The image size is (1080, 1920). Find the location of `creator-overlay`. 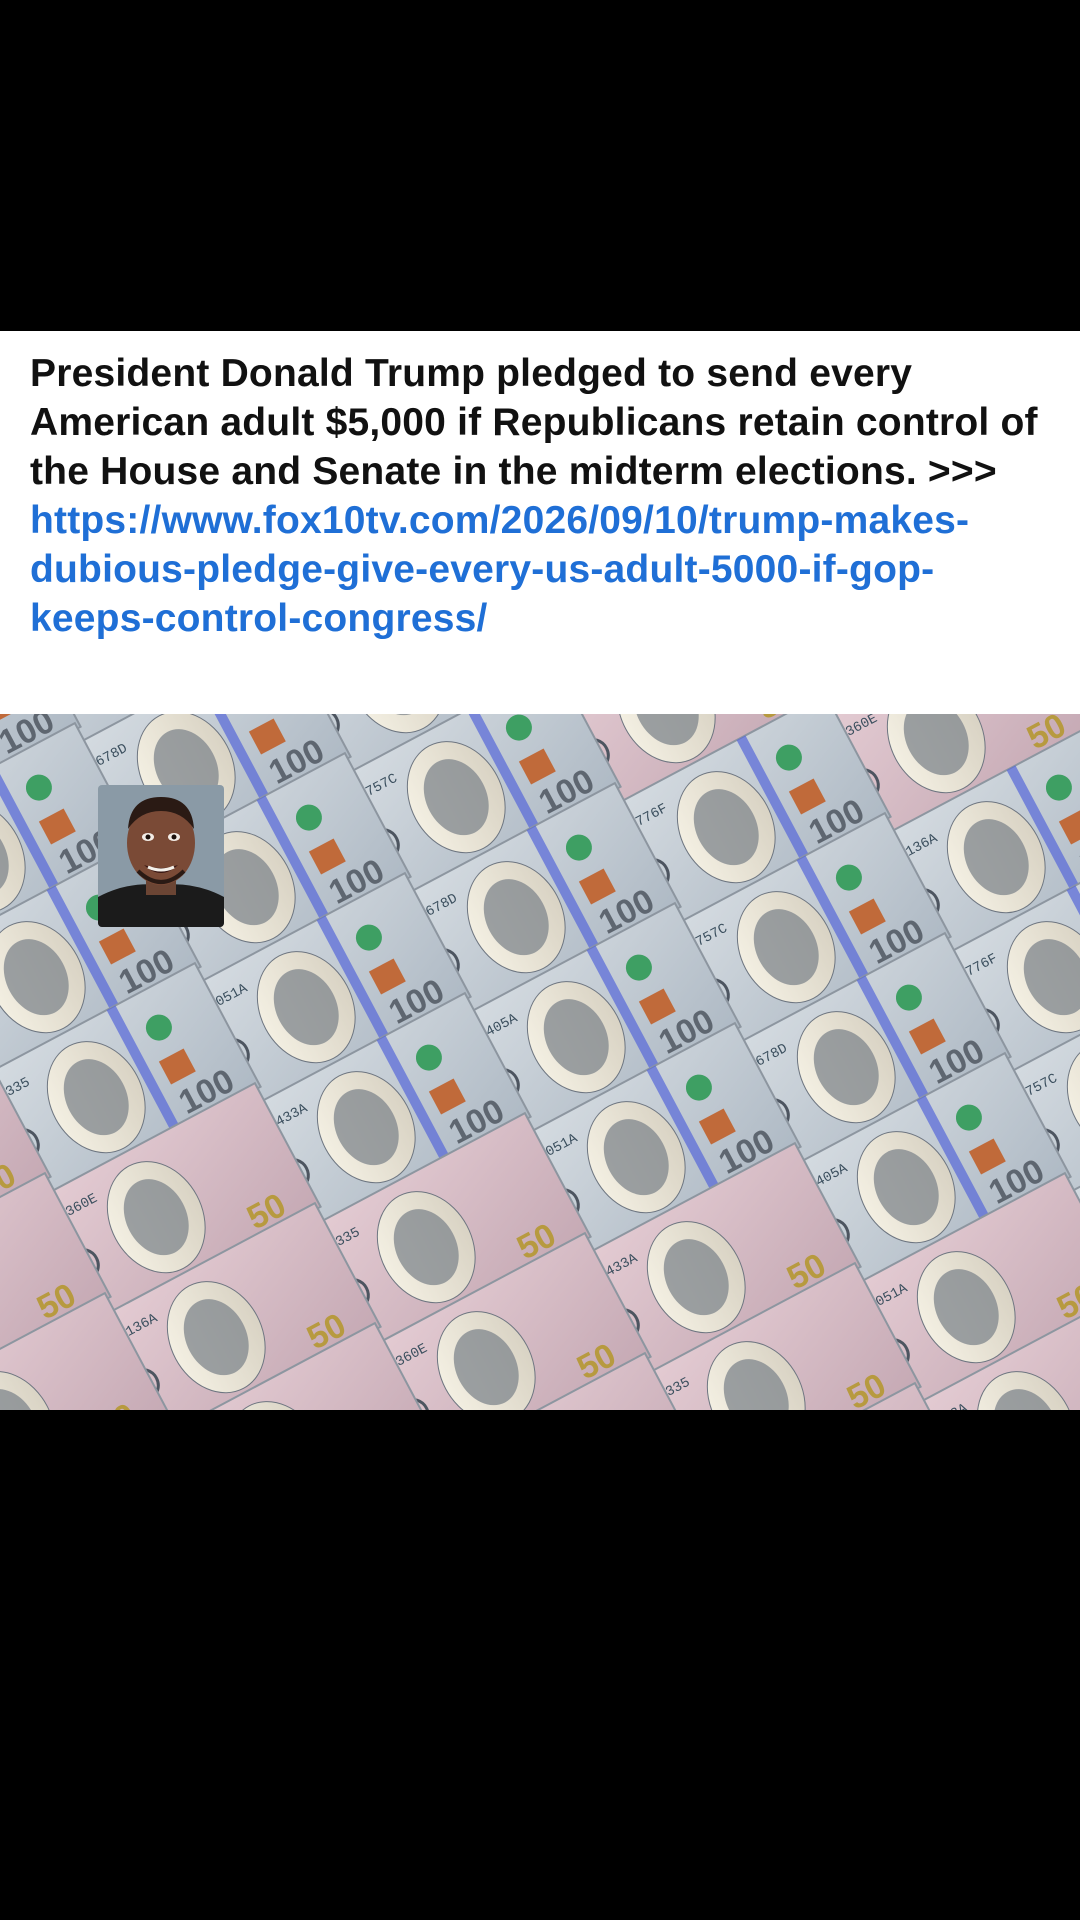

creator-overlay is located at coordinates (161, 856).